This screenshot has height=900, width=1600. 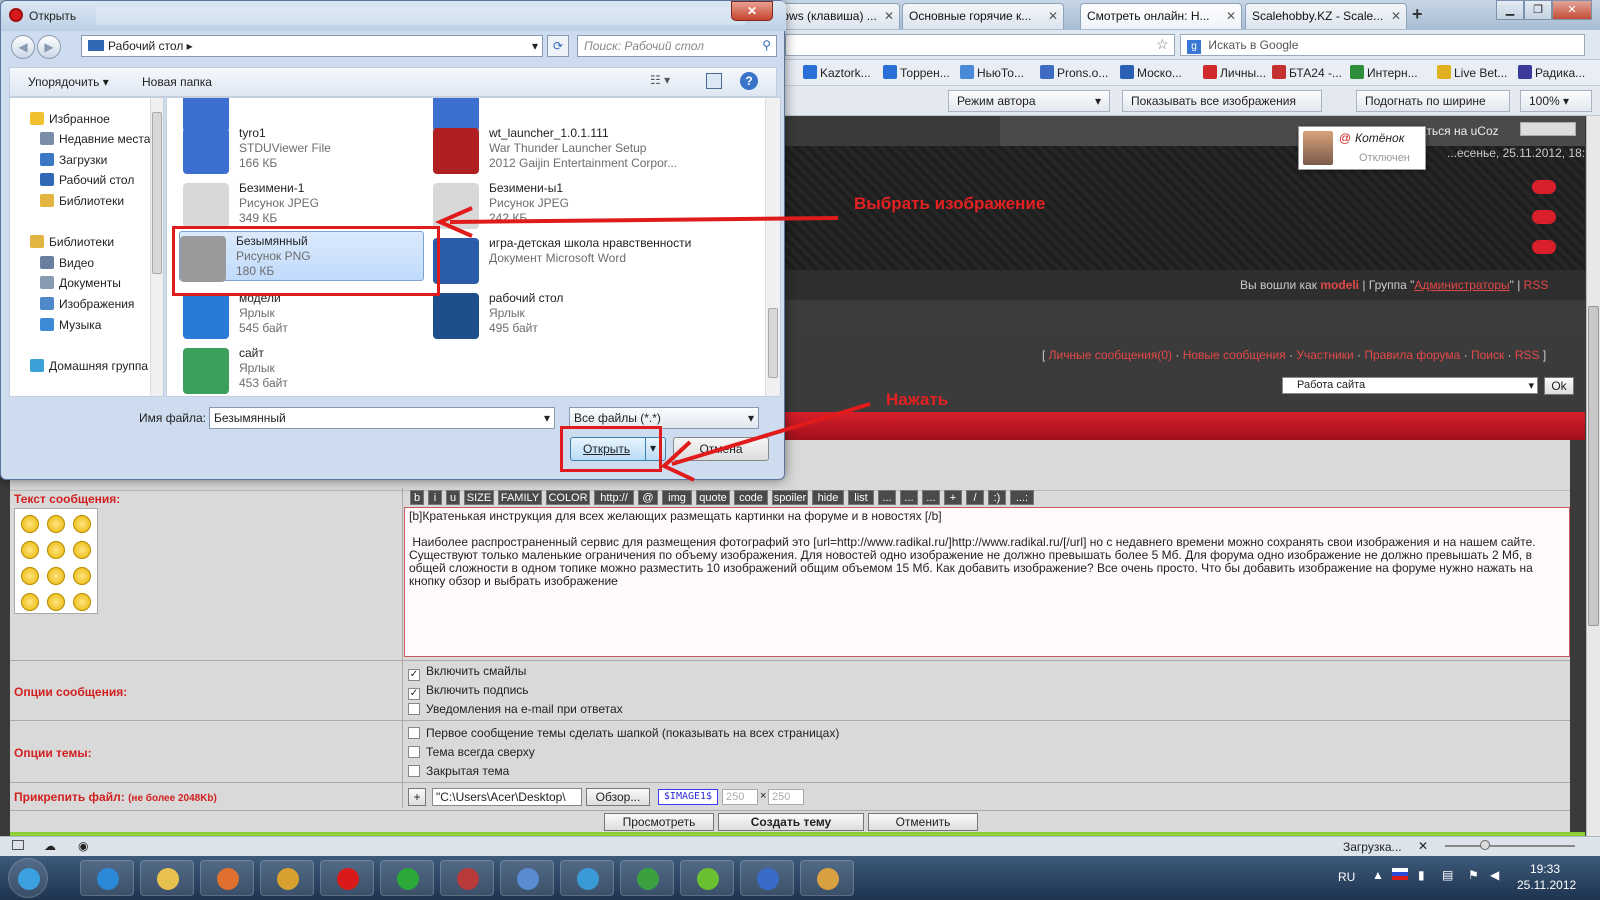 I want to click on bbcode-button: code, so click(x=751, y=497).